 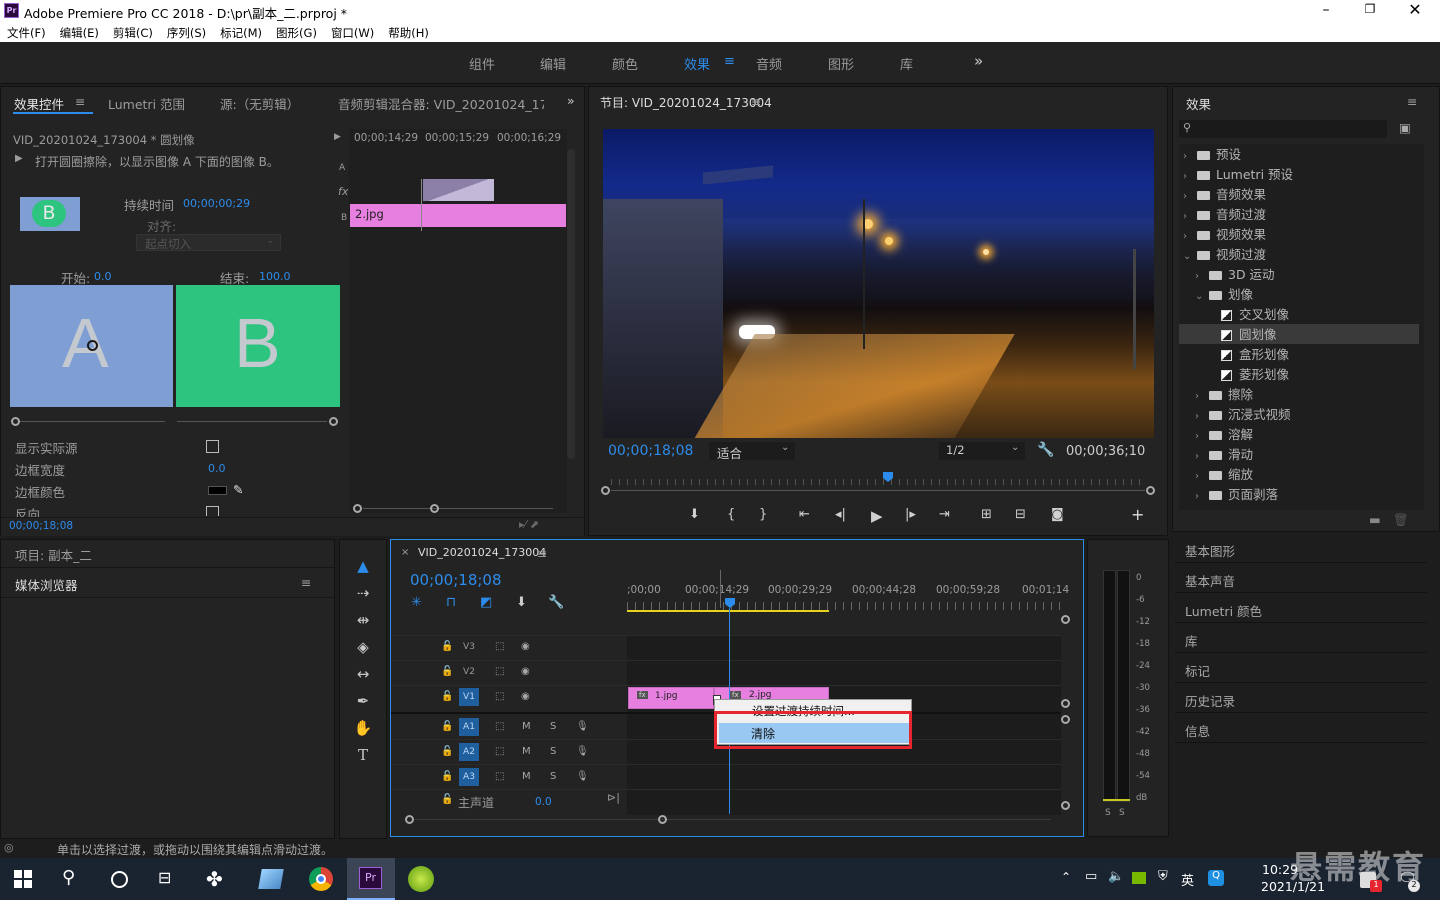 I want to click on clip-1: fx 1.jpg, so click(x=671, y=698).